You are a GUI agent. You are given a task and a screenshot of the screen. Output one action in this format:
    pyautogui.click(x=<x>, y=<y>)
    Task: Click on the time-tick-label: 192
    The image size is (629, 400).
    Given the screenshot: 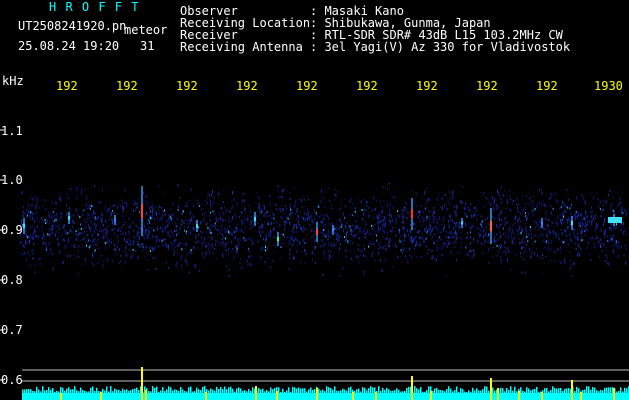 What is the action you would take?
    pyautogui.click(x=427, y=86)
    